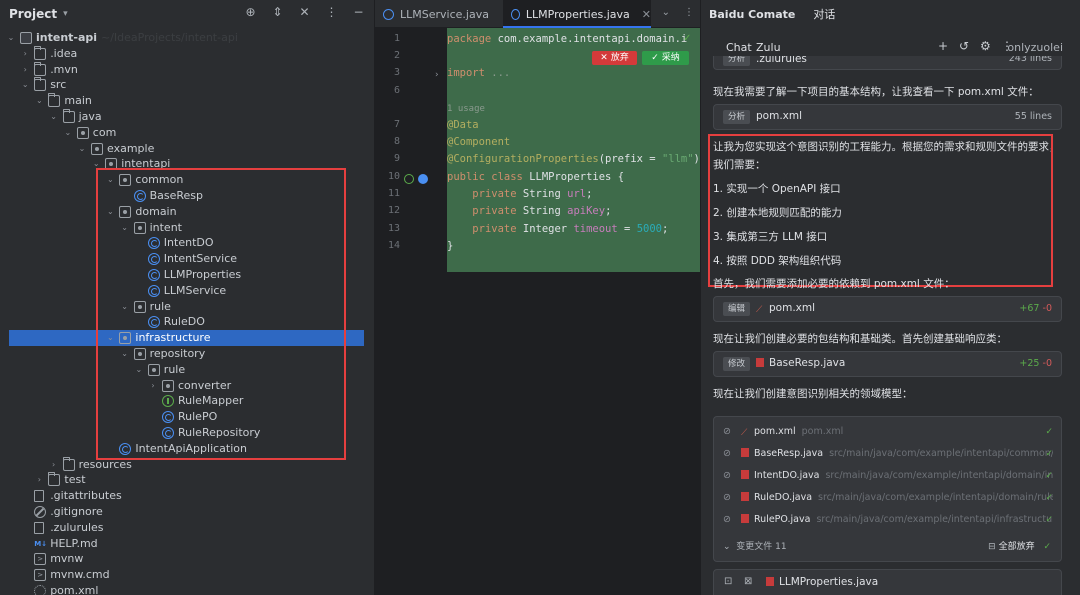 This screenshot has width=1080, height=595. I want to click on diff-plus: +25, so click(1029, 363).